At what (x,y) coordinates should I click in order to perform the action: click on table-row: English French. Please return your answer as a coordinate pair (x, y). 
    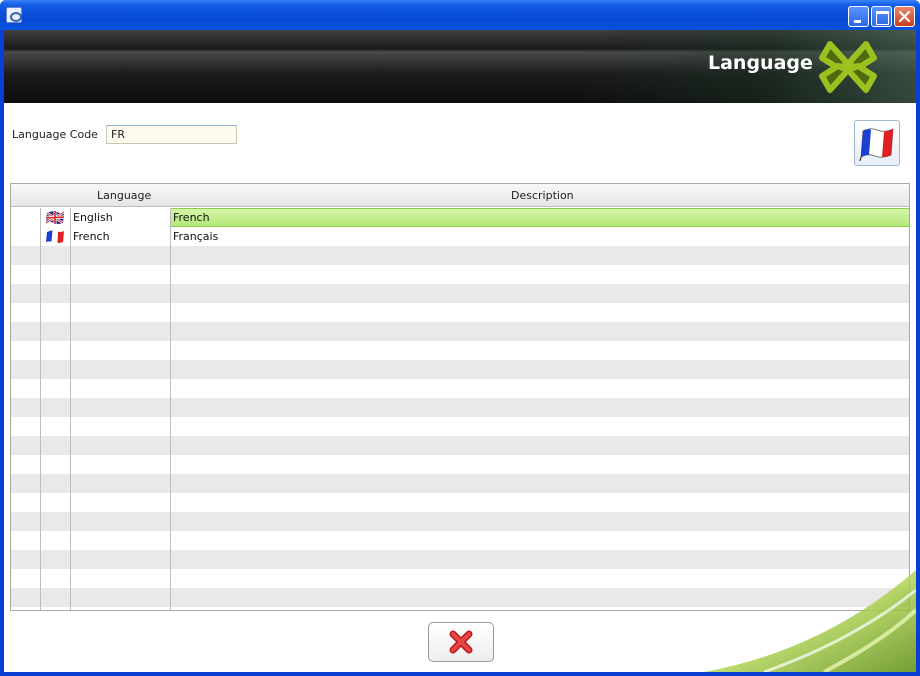
    Looking at the image, I should click on (460, 217).